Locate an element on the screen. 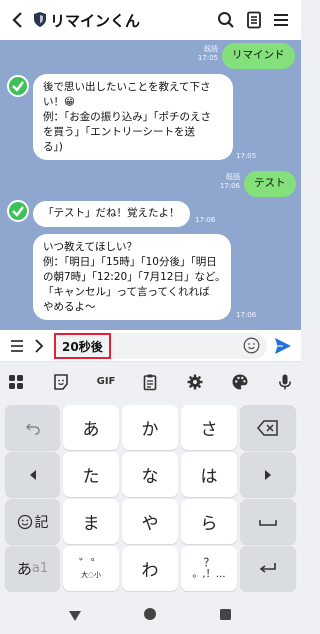  back-arrow-icon is located at coordinates (18, 20).